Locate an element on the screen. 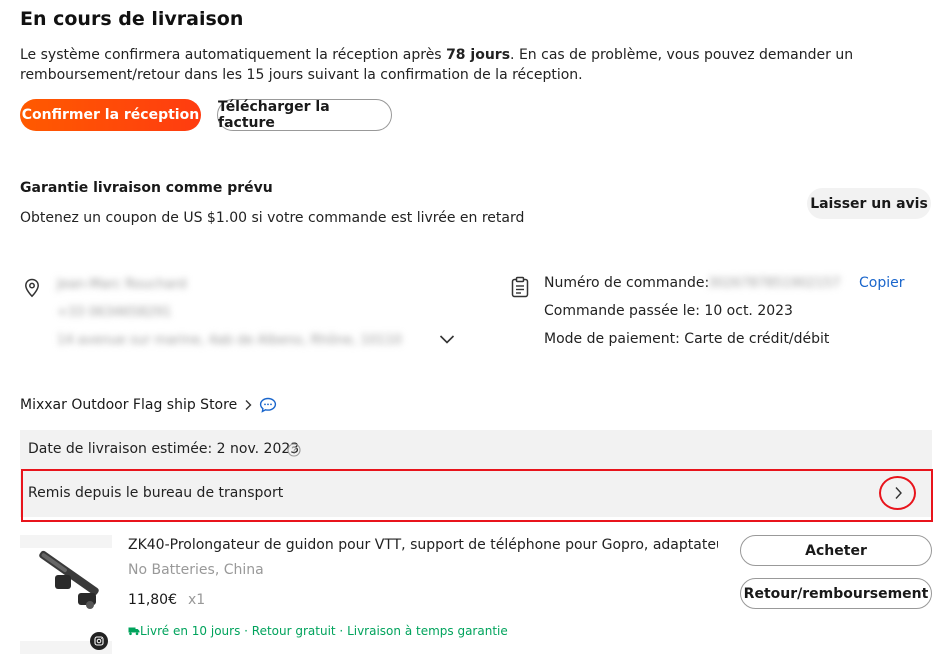  price-row: 11,80€ x1 is located at coordinates (166, 600).